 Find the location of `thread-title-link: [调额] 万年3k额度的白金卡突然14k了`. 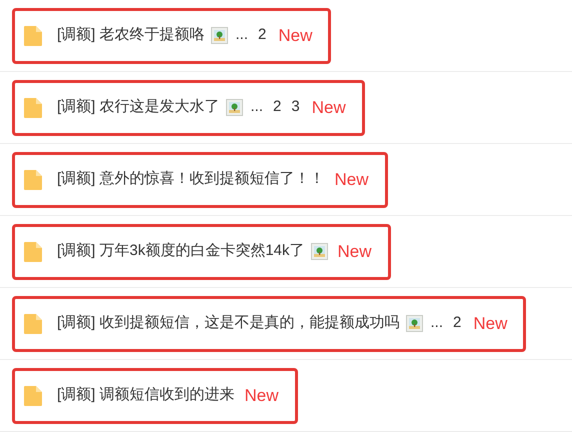

thread-title-link: [调额] 万年3k额度的白金卡突然14k了 is located at coordinates (181, 251).